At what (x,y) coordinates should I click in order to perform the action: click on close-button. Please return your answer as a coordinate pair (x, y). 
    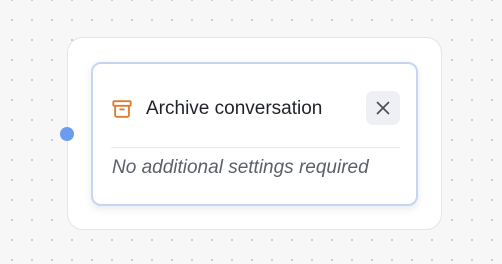
    Looking at the image, I should click on (383, 108).